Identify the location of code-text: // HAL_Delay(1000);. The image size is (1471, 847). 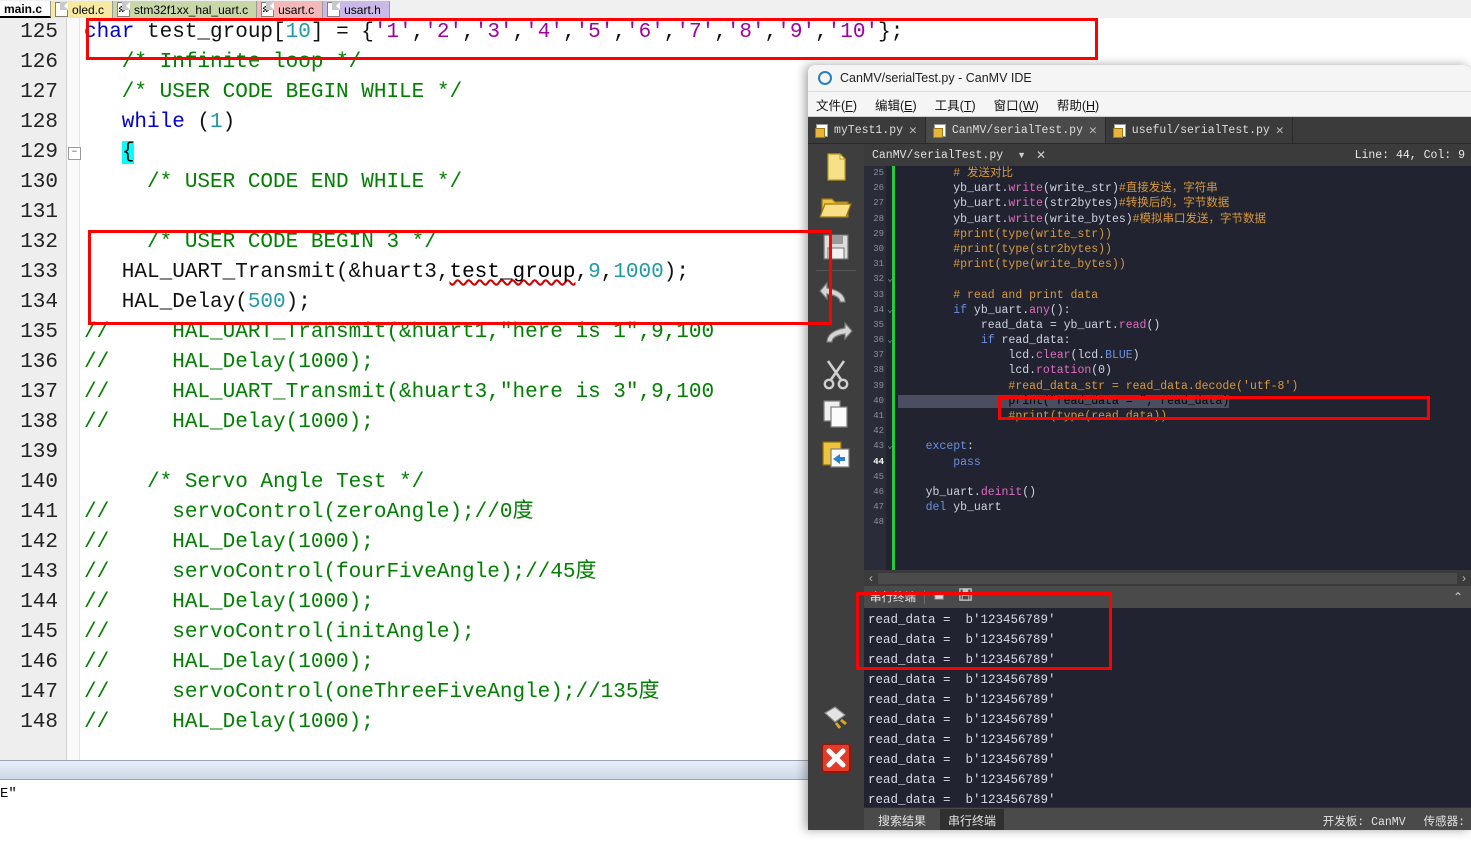
(229, 662).